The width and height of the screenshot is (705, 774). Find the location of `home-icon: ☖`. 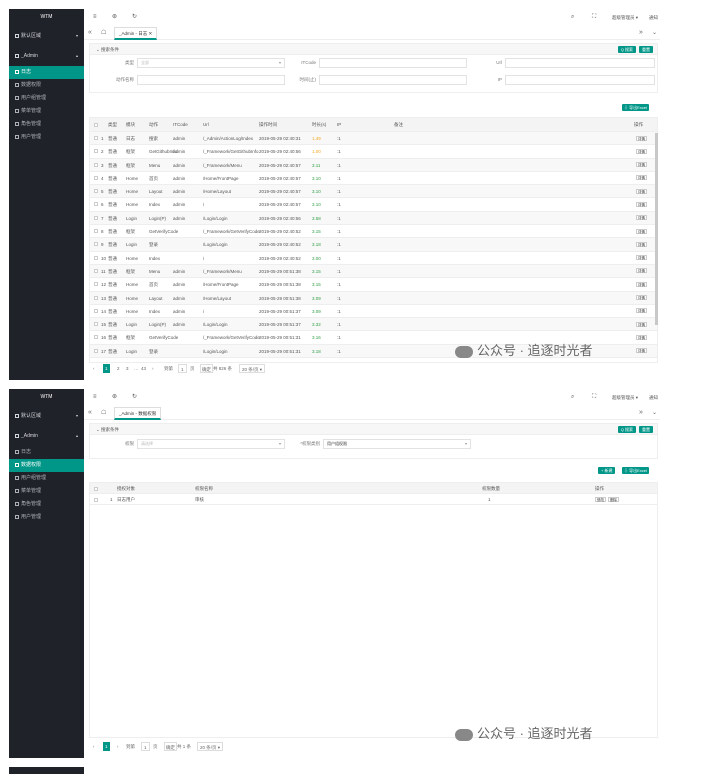

home-icon: ☖ is located at coordinates (103, 33).